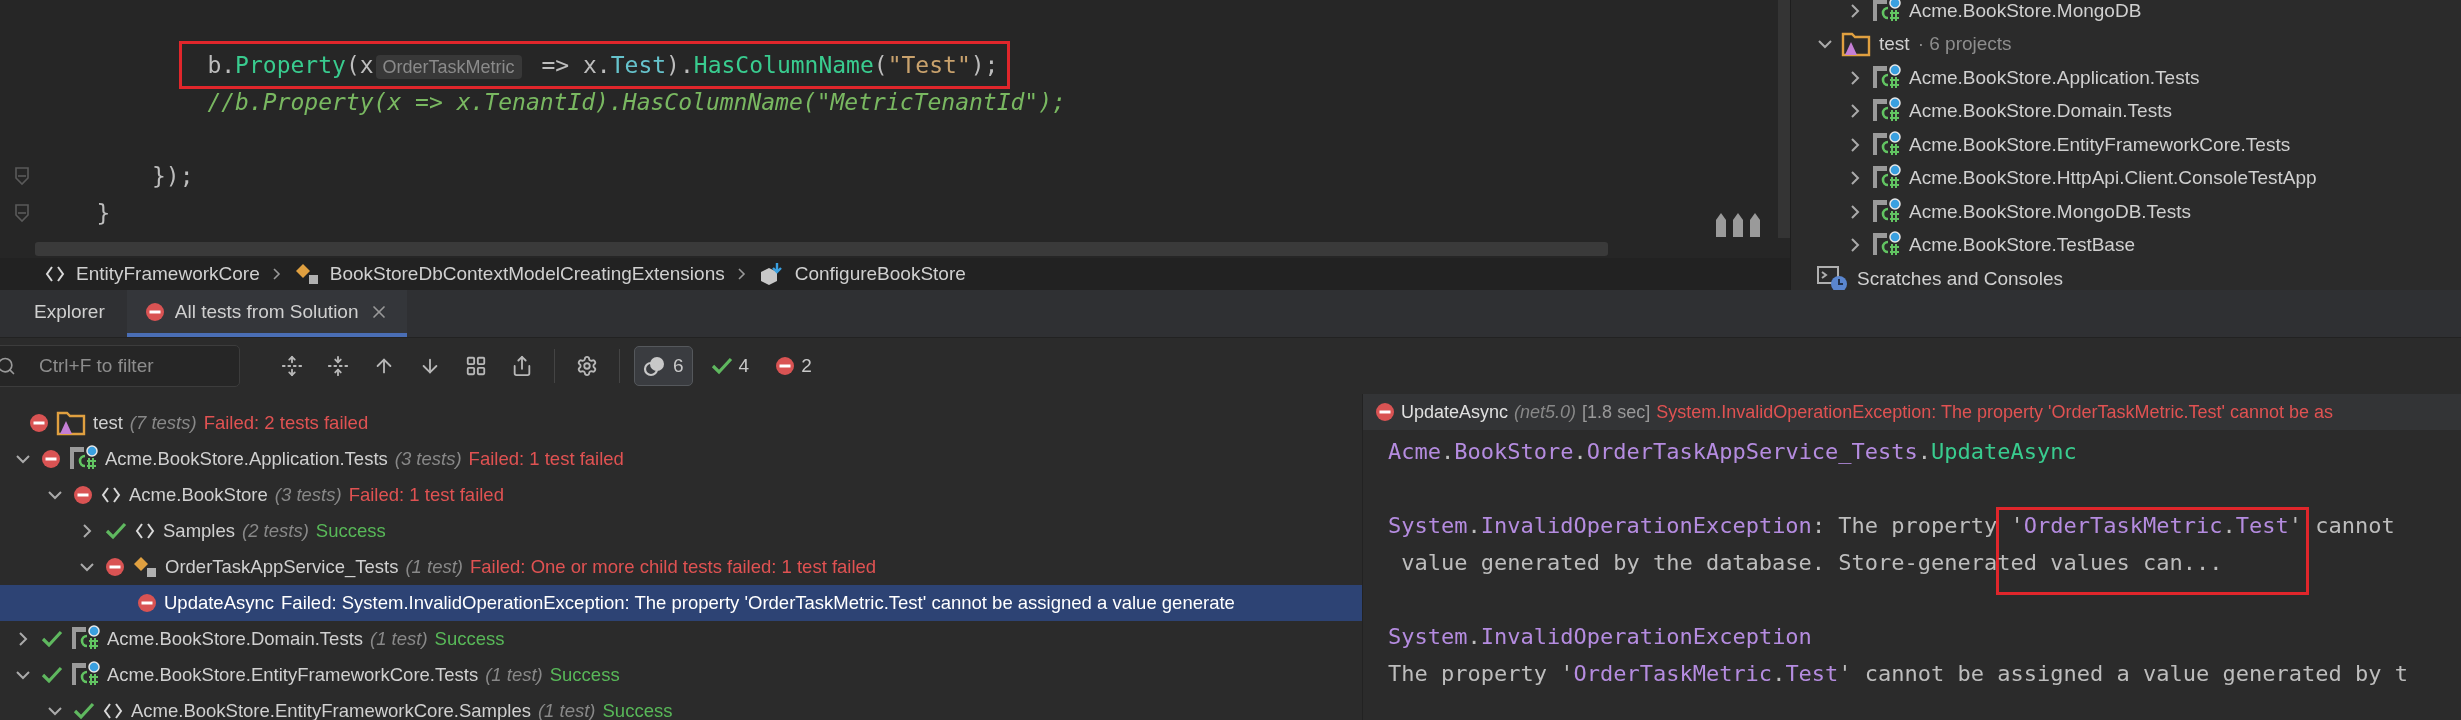  Describe the element at coordinates (1833, 277) in the screenshot. I see `console-icon` at that location.